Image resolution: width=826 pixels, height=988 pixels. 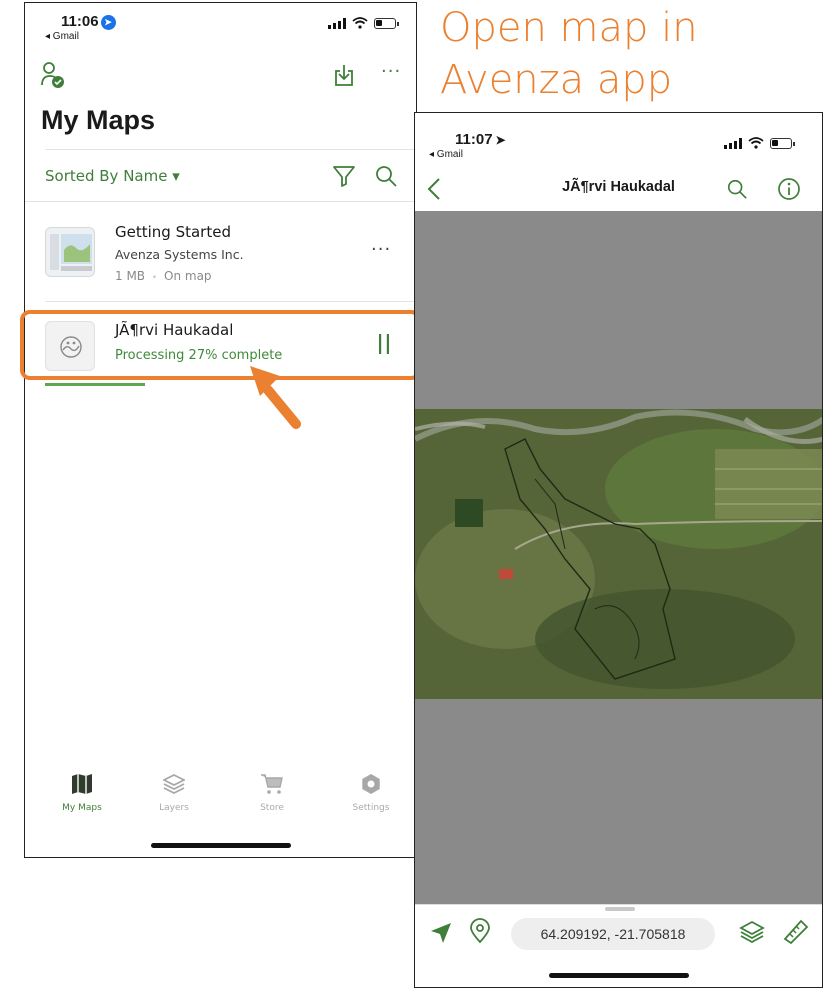 I want to click on map-meta: 1 MB • On map, so click(x=163, y=276).